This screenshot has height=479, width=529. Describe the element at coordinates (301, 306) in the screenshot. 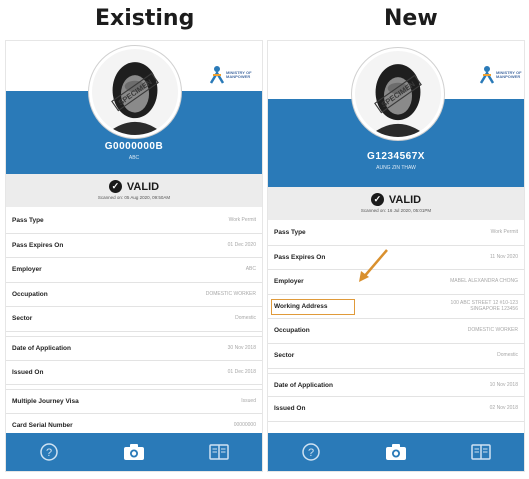

I see `detail-label: Working Address` at that location.